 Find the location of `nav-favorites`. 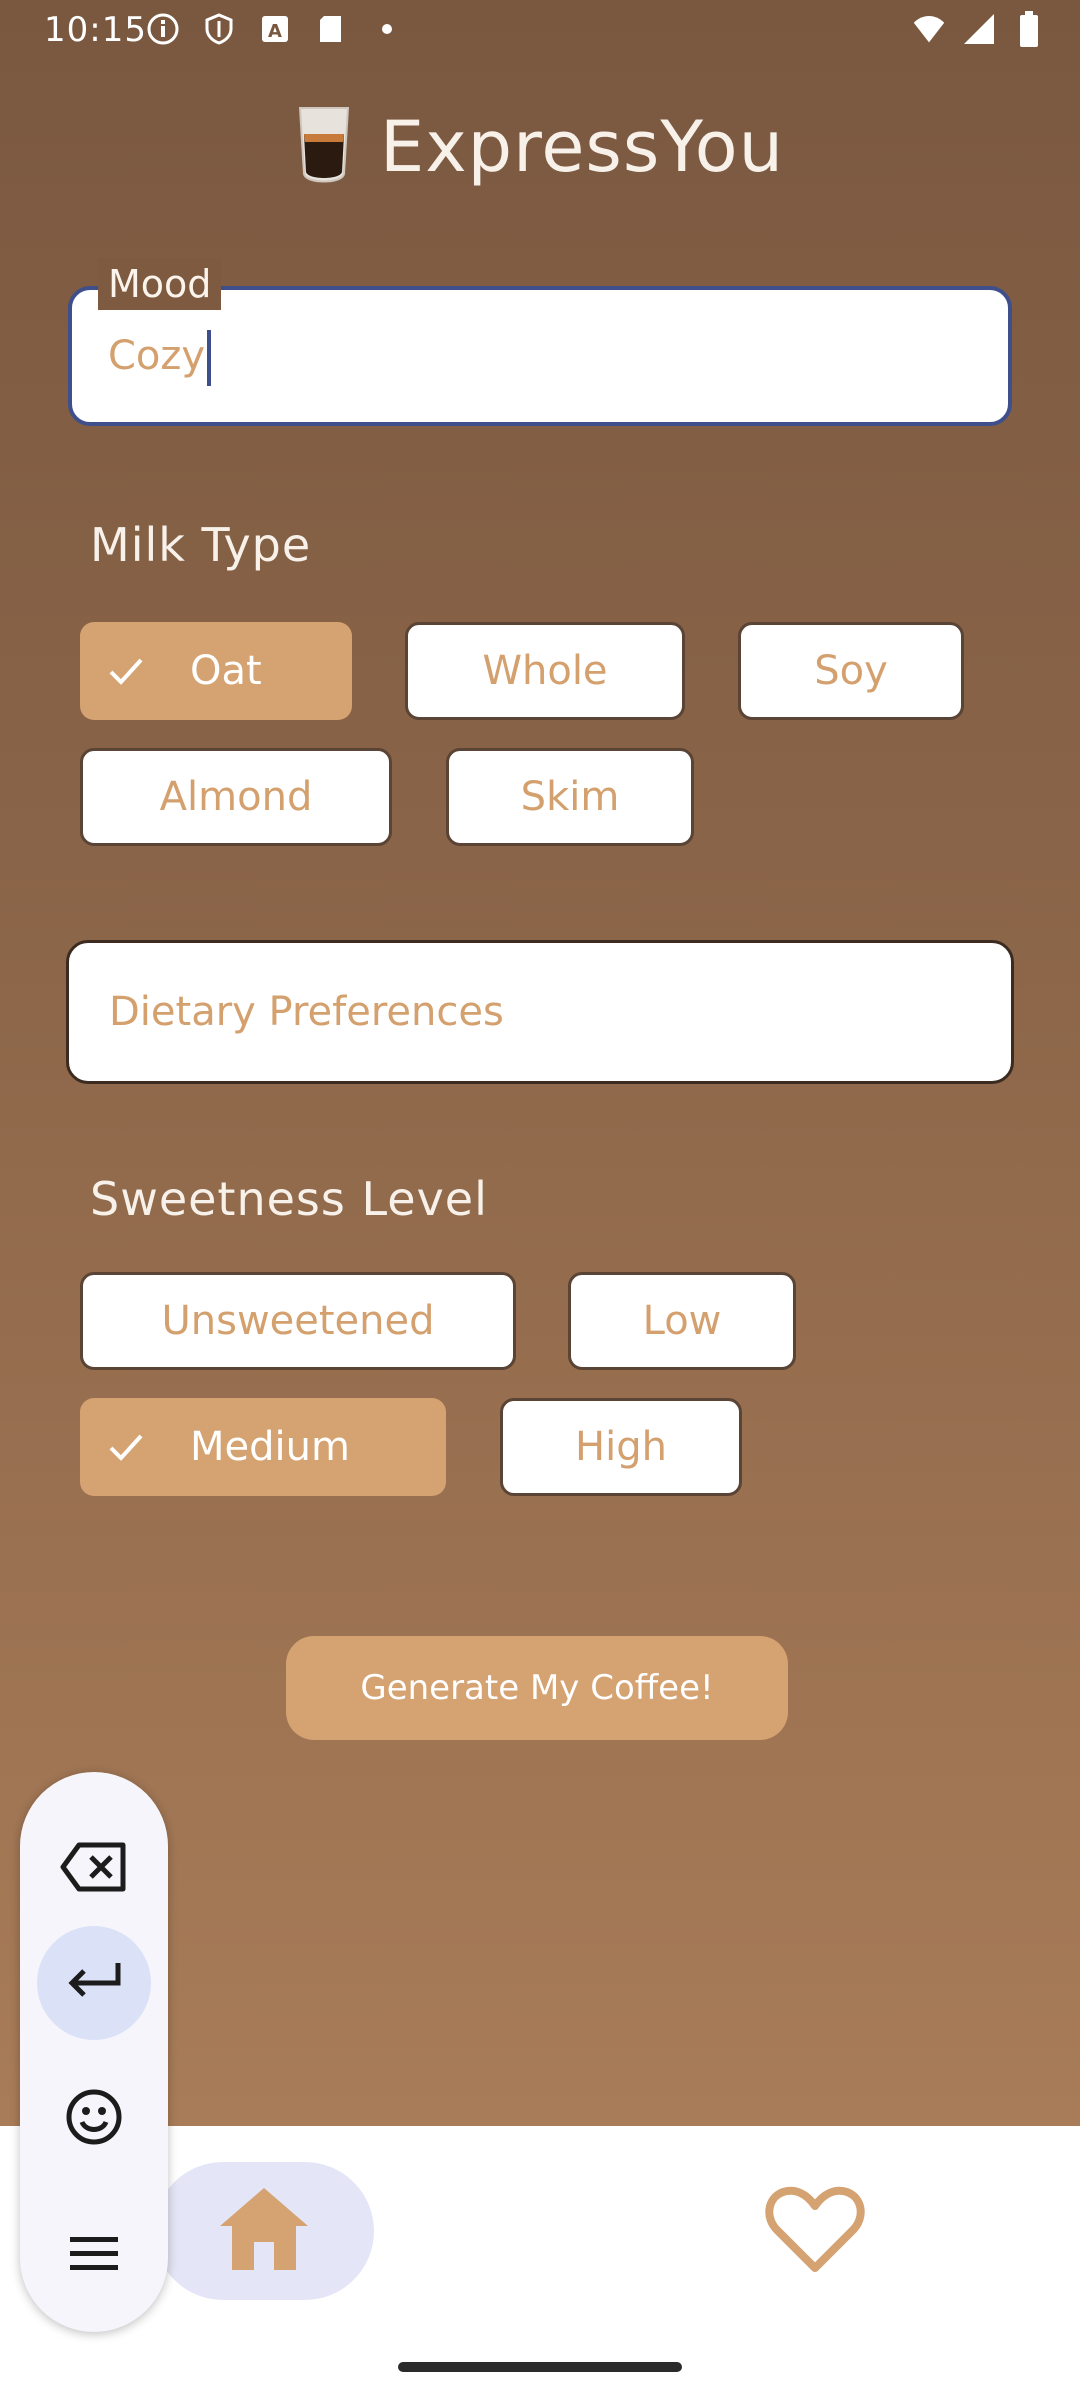

nav-favorites is located at coordinates (815, 2231).